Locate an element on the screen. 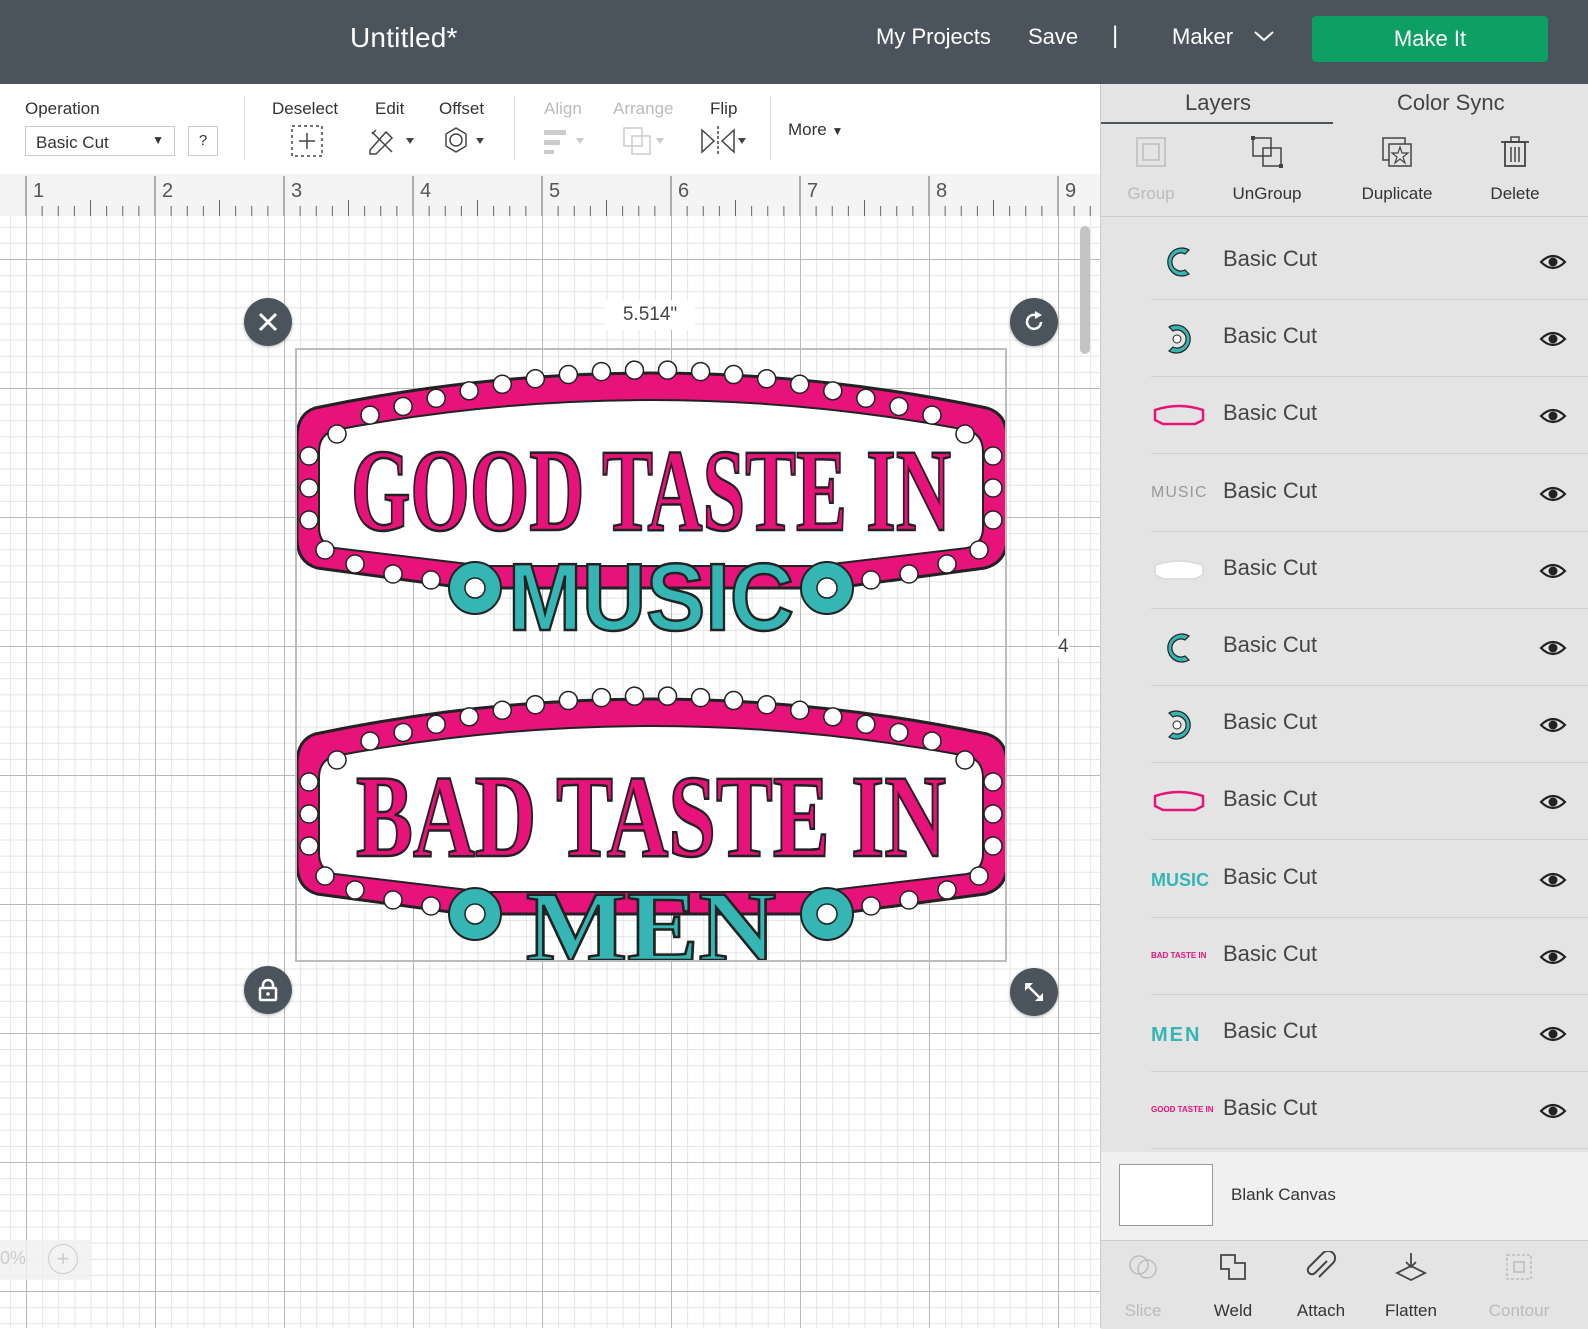  tab-layers: Layers is located at coordinates (1218, 103).